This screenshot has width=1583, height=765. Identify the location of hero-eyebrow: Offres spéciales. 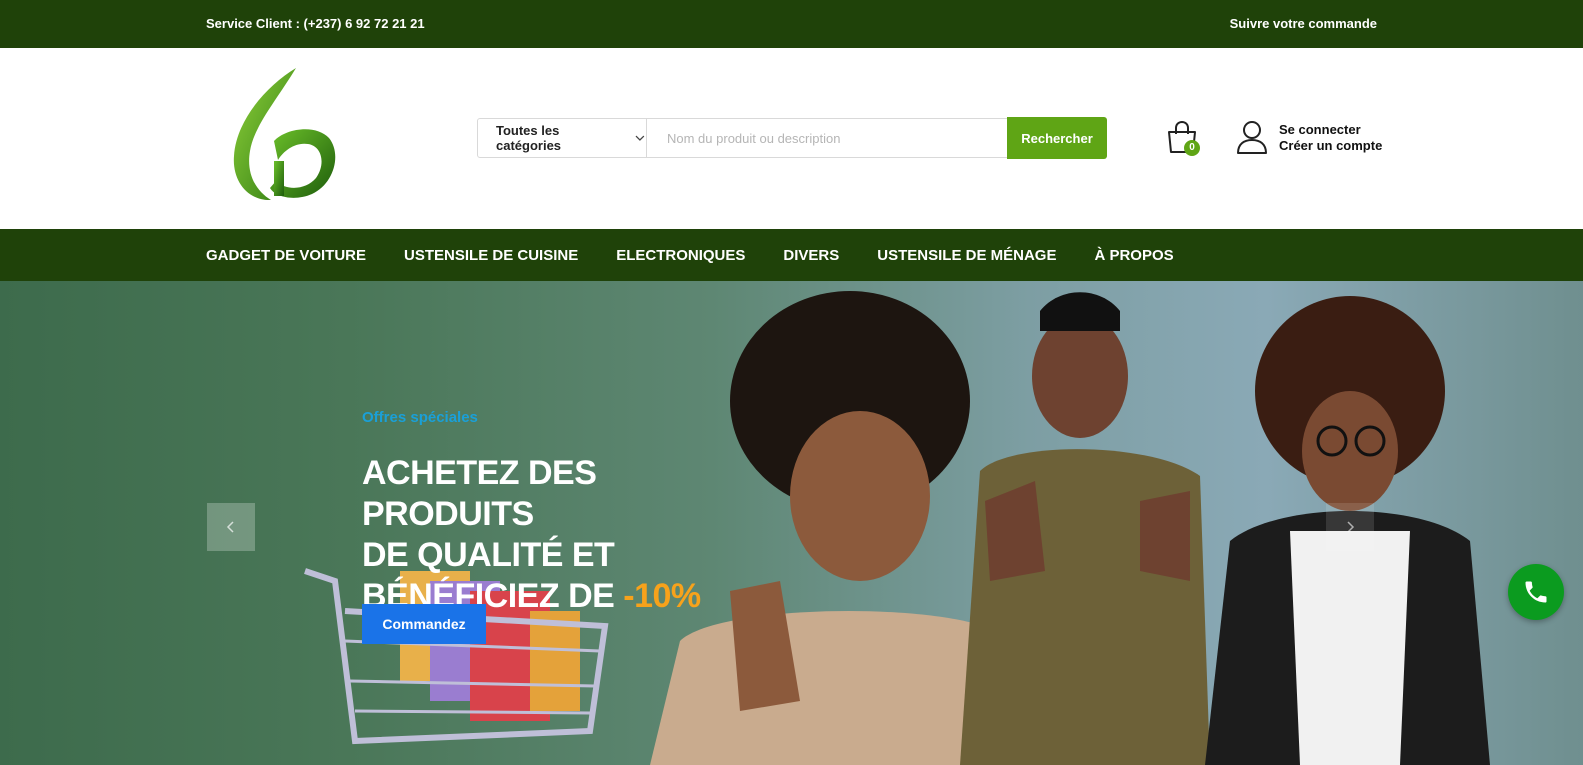
(420, 417).